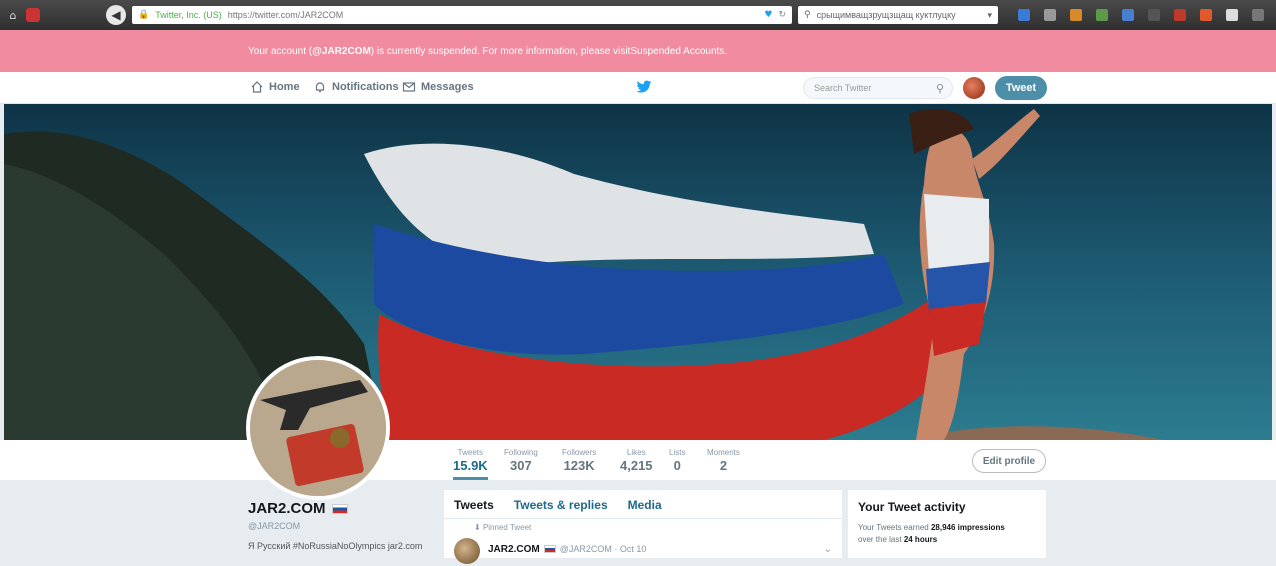 Image resolution: width=1276 pixels, height=566 pixels. Describe the element at coordinates (1232, 15) in the screenshot. I see `sidebar-icon` at that location.